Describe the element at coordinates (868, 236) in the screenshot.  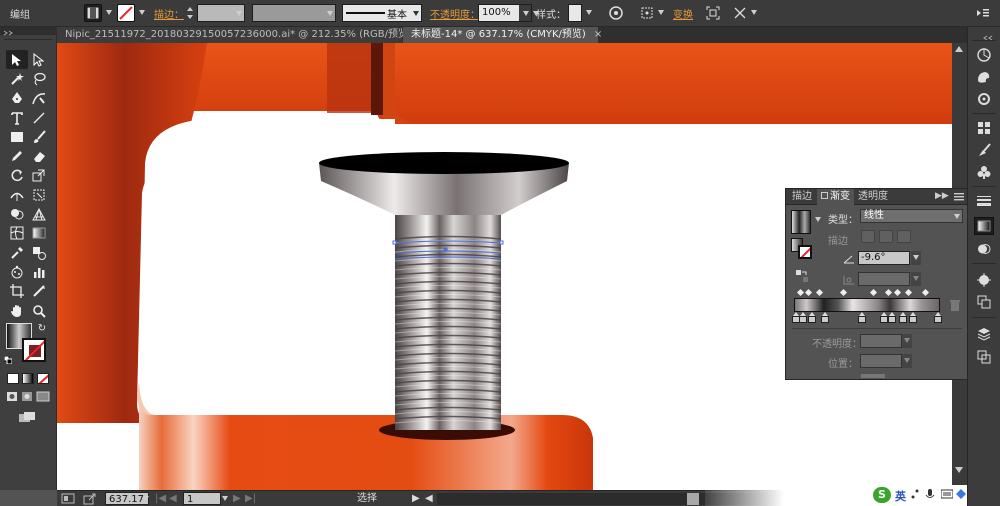
I see `stroke-gradient-within-icon` at that location.